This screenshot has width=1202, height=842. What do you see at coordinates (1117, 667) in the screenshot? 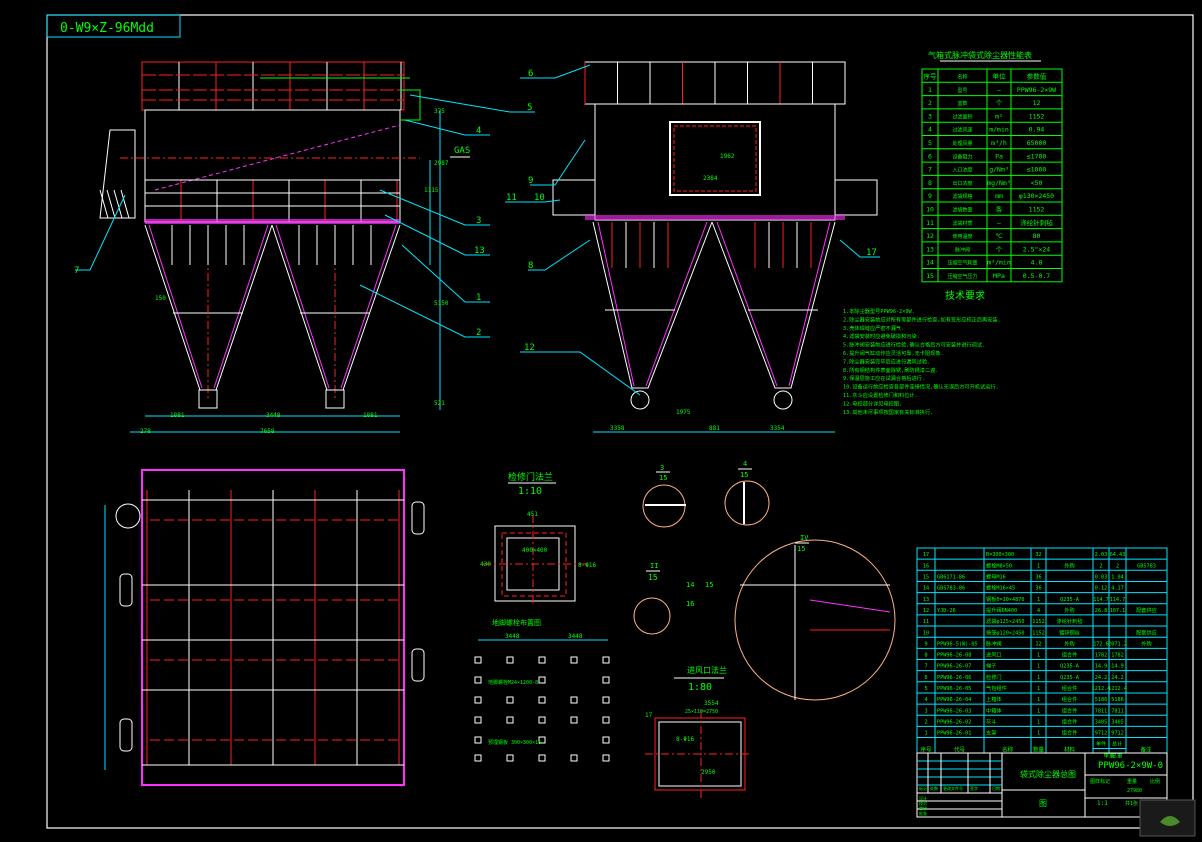
I see `parts-cell: 14.9` at bounding box center [1117, 667].